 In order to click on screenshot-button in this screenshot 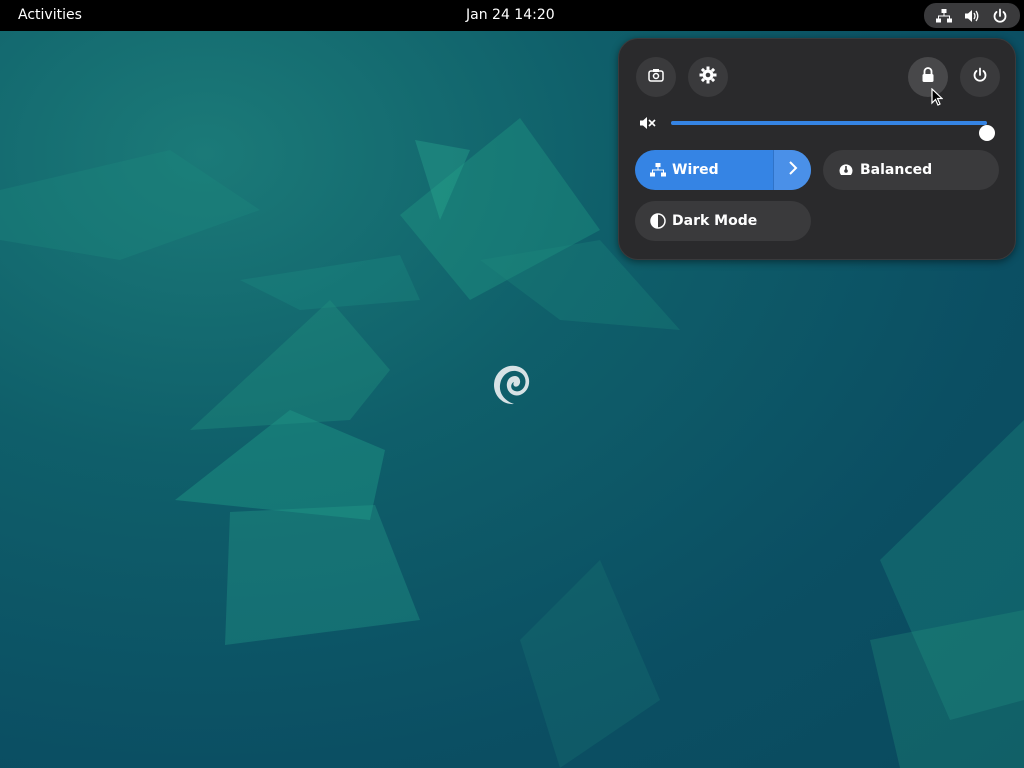, I will do `click(656, 77)`.